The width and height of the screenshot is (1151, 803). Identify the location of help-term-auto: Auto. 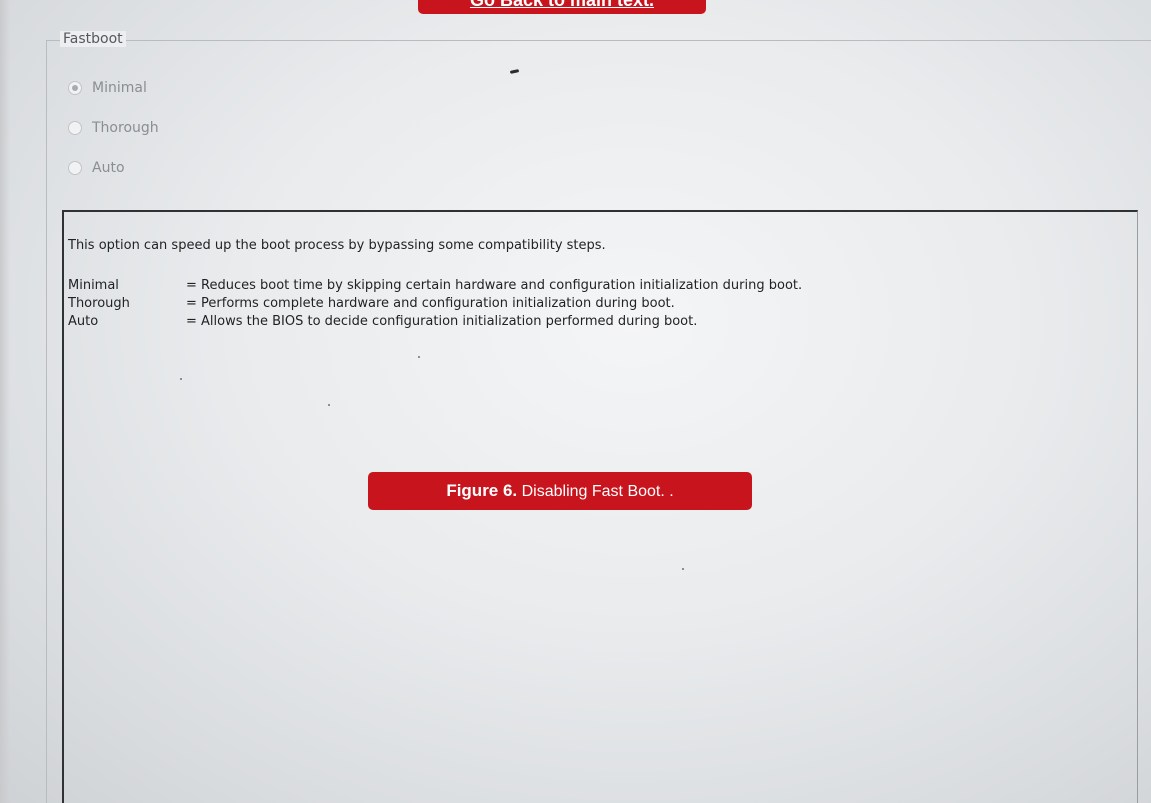
(83, 321).